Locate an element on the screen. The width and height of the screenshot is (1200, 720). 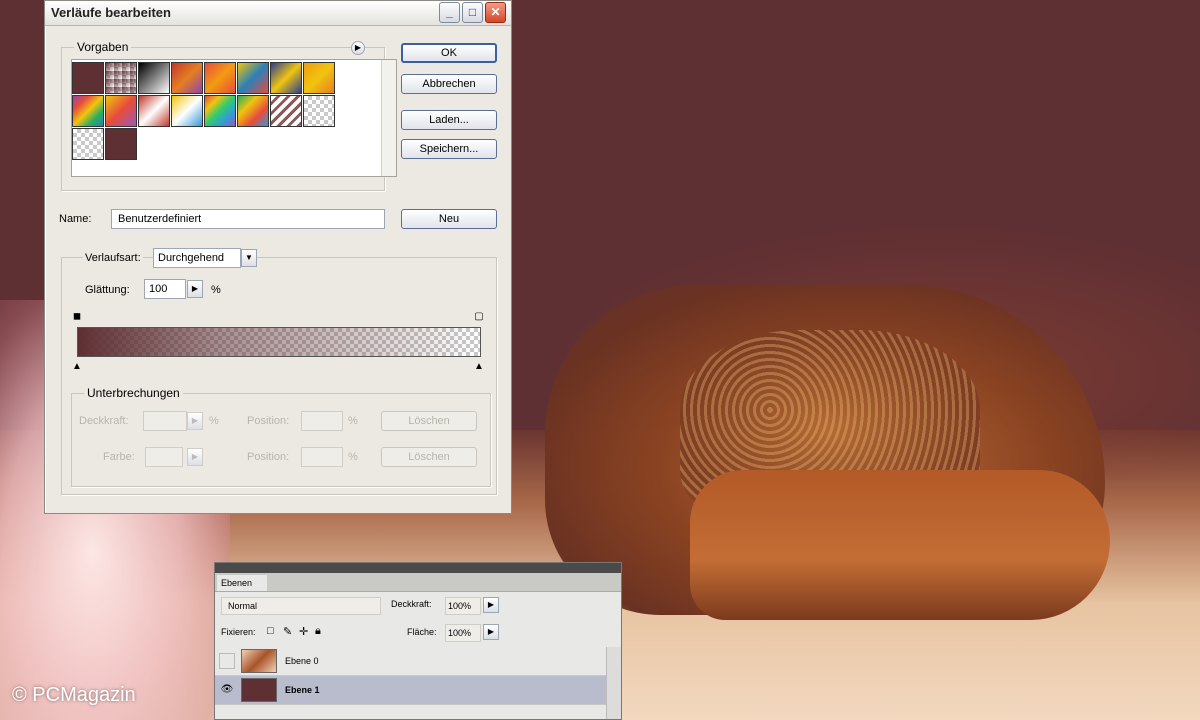
close-button: ✕ is located at coordinates (495, 12).